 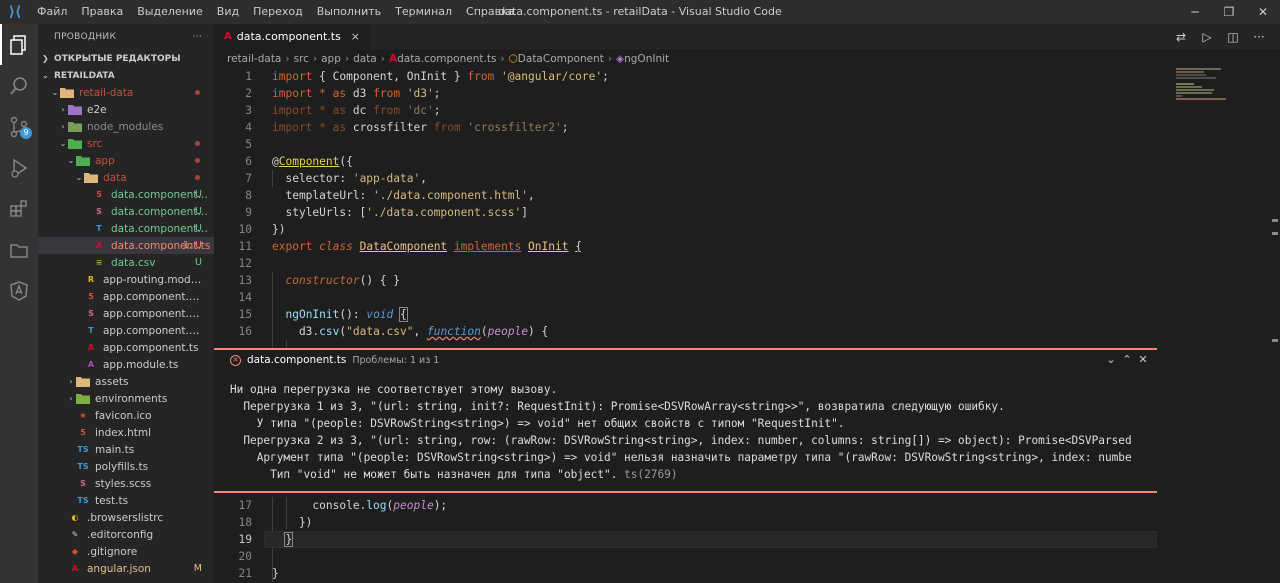 What do you see at coordinates (245, 263) in the screenshot?
I see `line-number: 12` at bounding box center [245, 263].